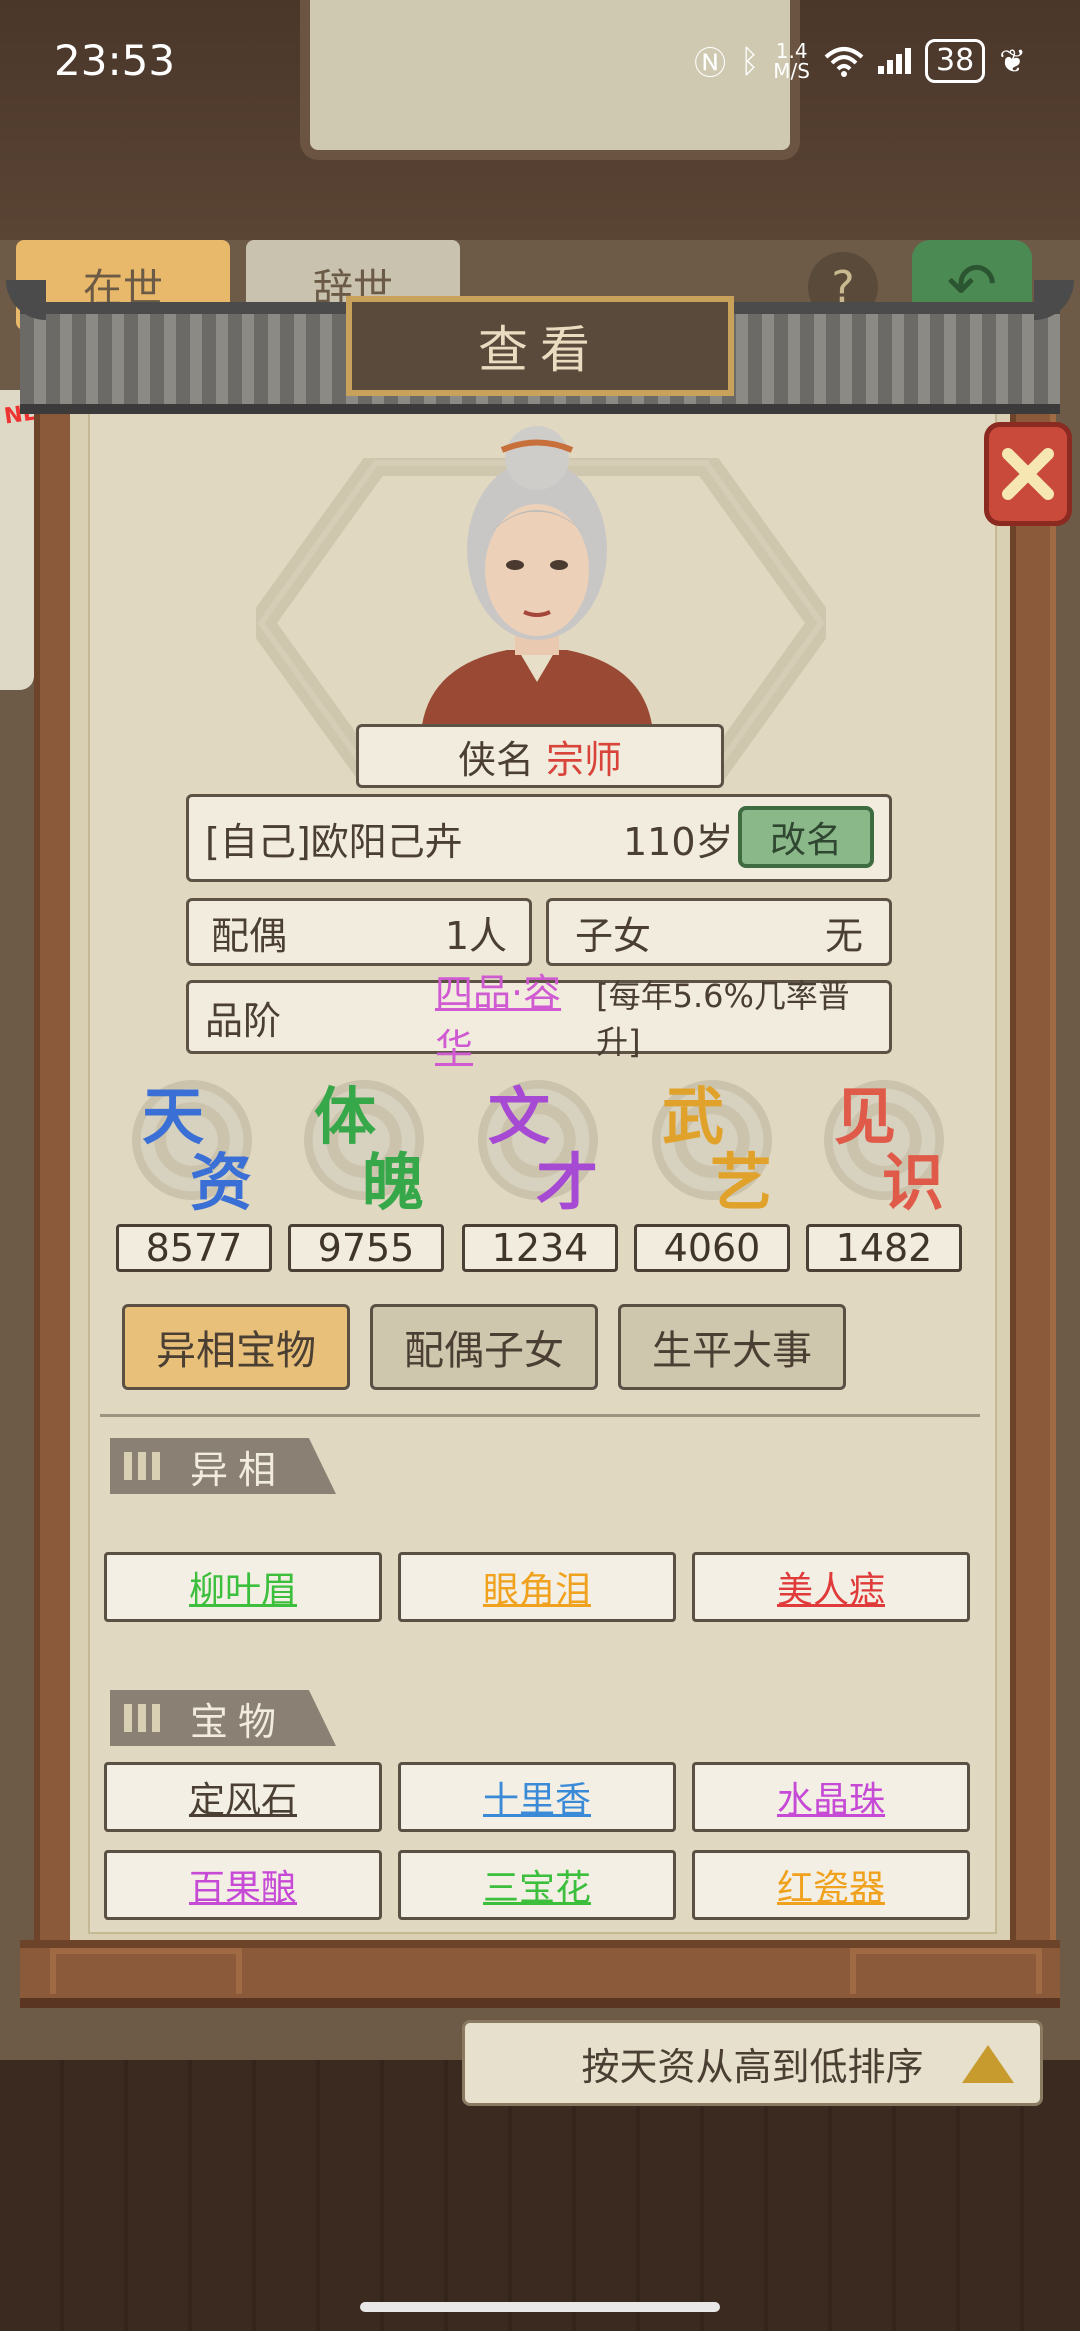 The image size is (1080, 2331). Describe the element at coordinates (791, 61) in the screenshot. I see `network-speed: 1.4 M/S` at that location.